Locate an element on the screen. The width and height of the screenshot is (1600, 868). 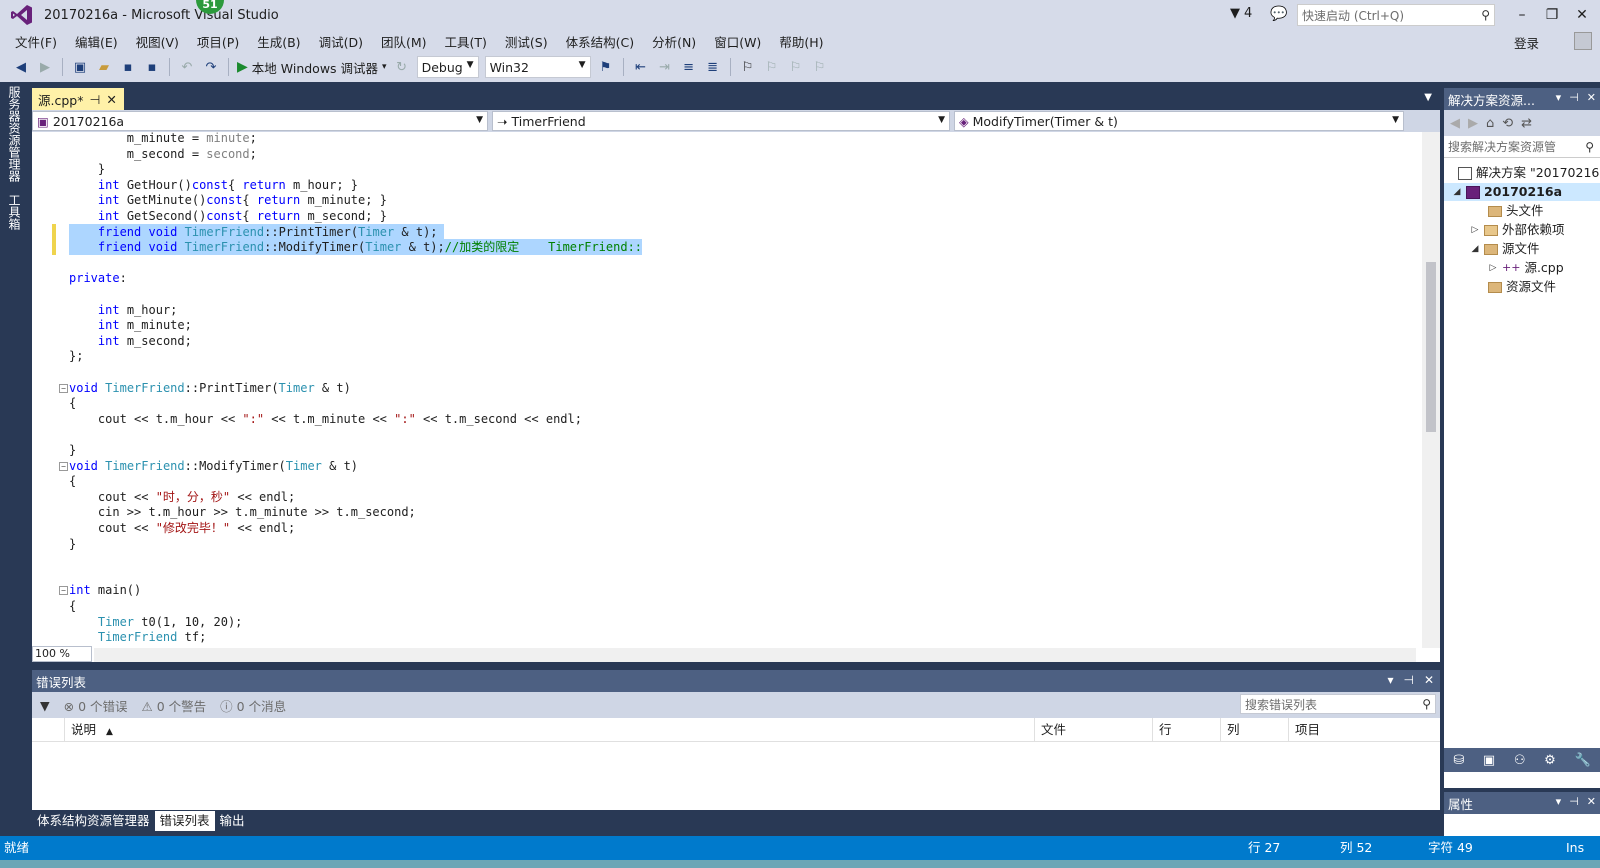
save-icon: ▪ is located at coordinates (128, 67).